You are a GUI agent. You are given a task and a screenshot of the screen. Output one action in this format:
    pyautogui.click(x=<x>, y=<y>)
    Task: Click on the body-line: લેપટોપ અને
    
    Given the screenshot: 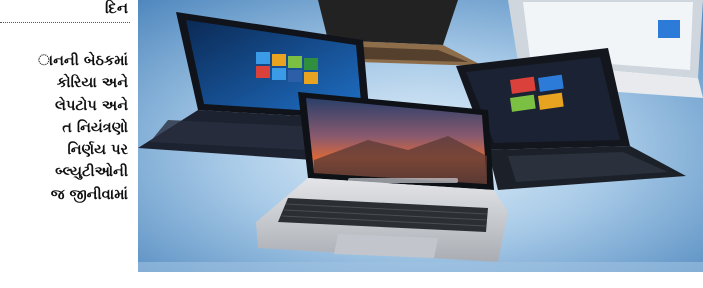 What is the action you would take?
    pyautogui.click(x=91, y=105)
    